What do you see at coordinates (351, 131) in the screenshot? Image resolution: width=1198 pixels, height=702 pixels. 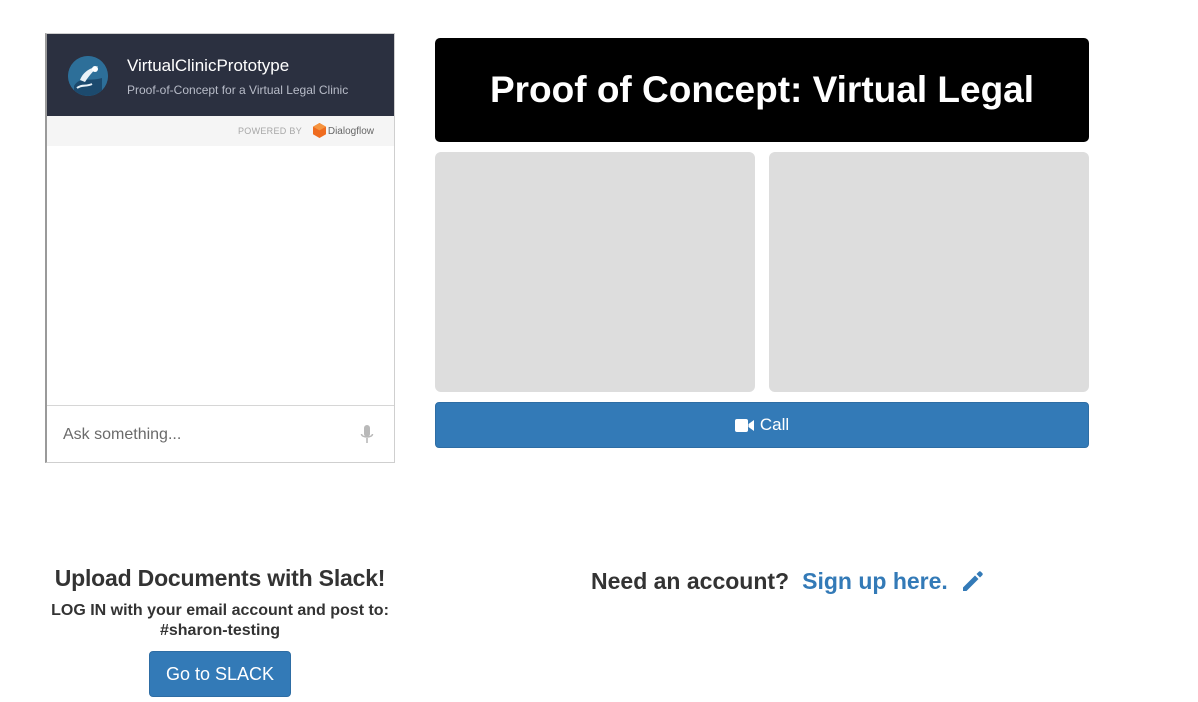 I see `dialogflow-link: Dialogflow` at bounding box center [351, 131].